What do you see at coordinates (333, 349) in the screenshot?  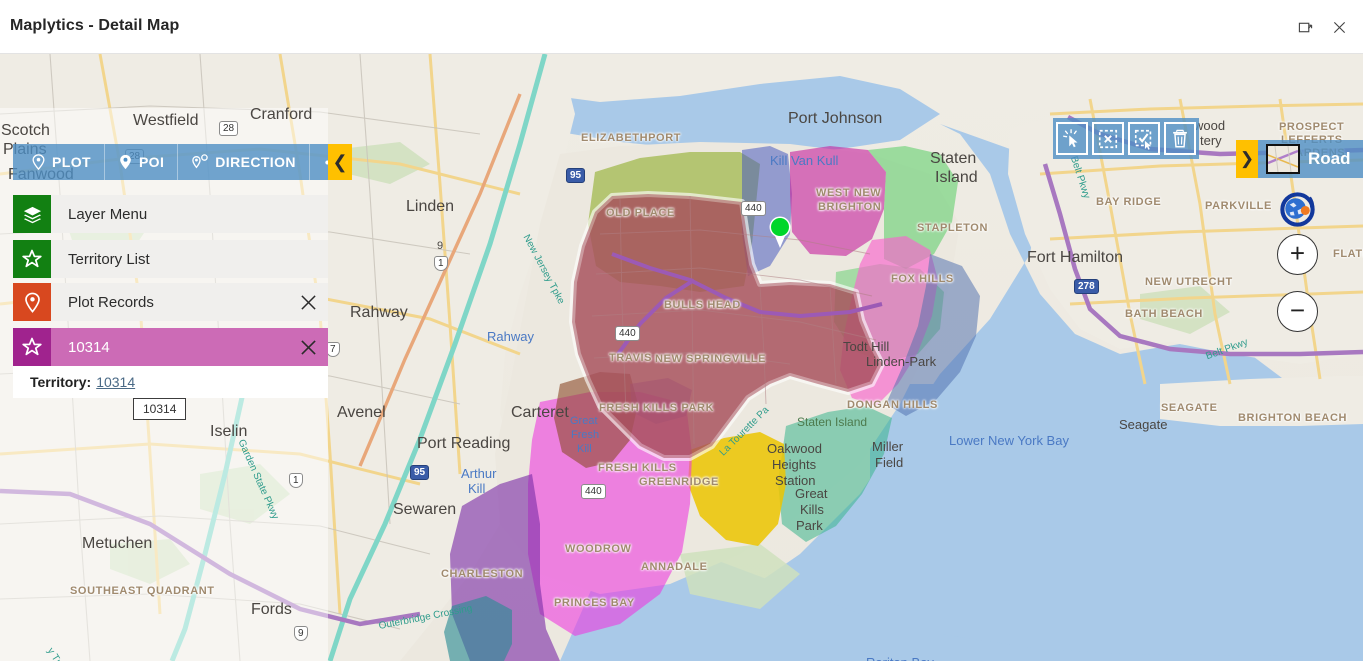 I see `route-shield: 7` at bounding box center [333, 349].